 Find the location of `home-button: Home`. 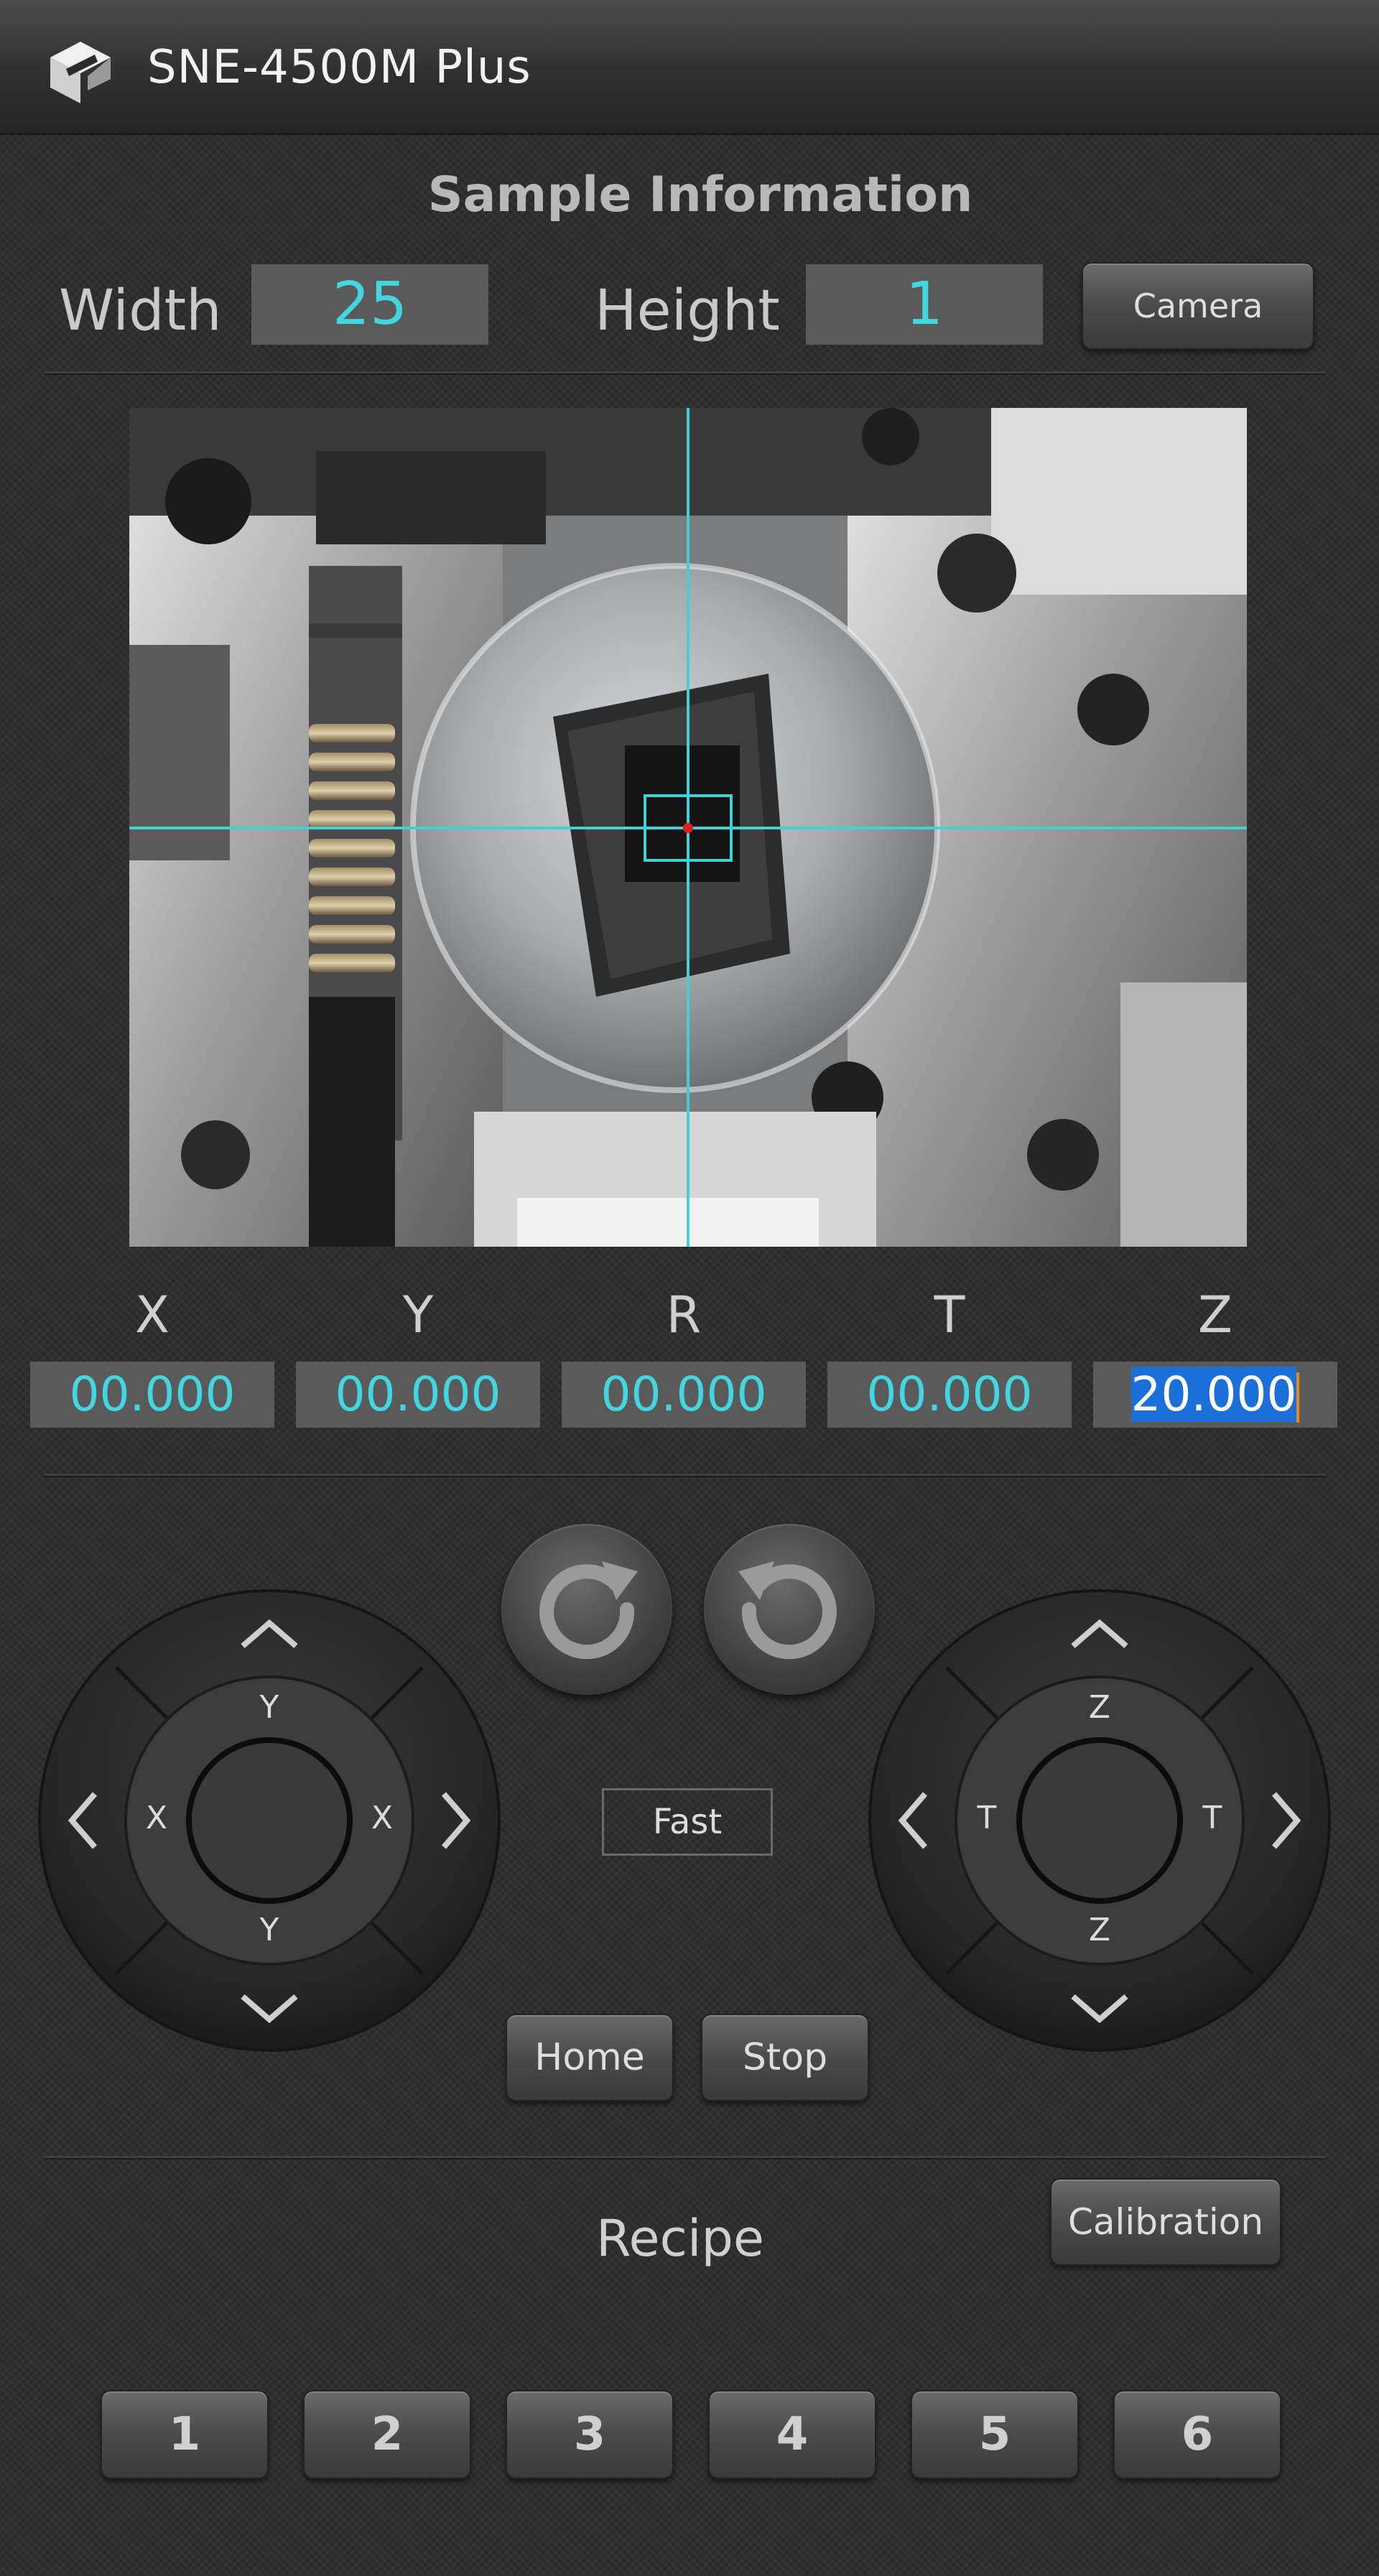

home-button: Home is located at coordinates (590, 2057).